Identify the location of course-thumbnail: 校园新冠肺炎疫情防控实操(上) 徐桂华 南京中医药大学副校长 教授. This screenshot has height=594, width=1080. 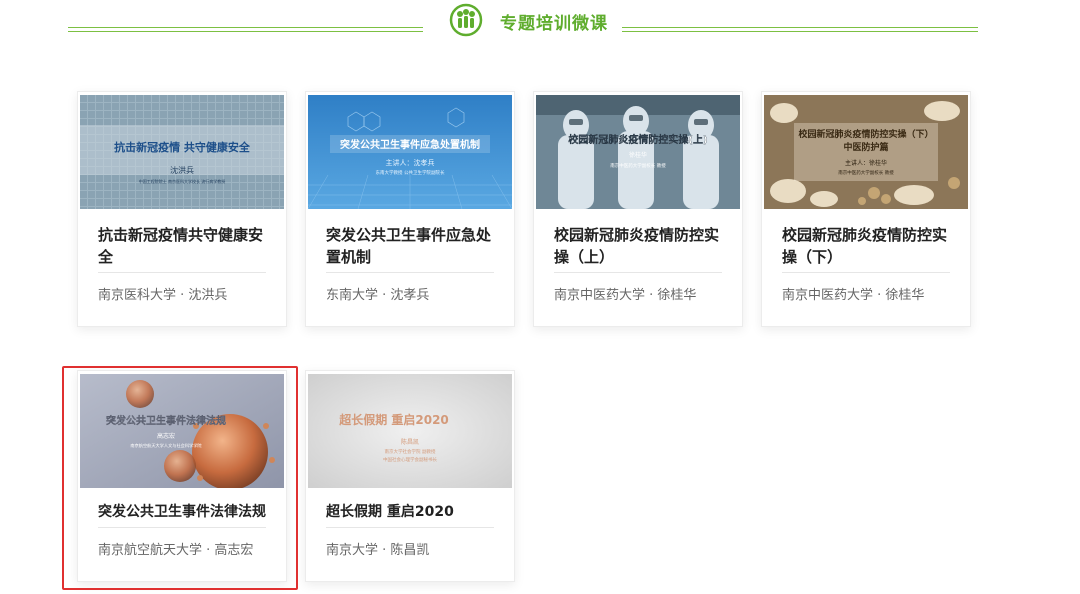
(638, 152).